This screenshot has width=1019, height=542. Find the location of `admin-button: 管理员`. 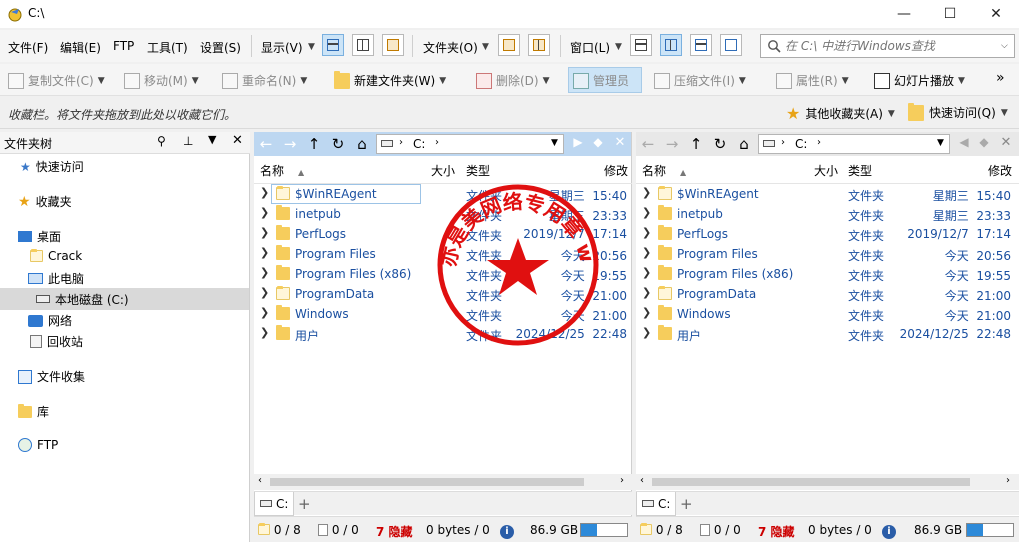

admin-button: 管理员 is located at coordinates (601, 80).